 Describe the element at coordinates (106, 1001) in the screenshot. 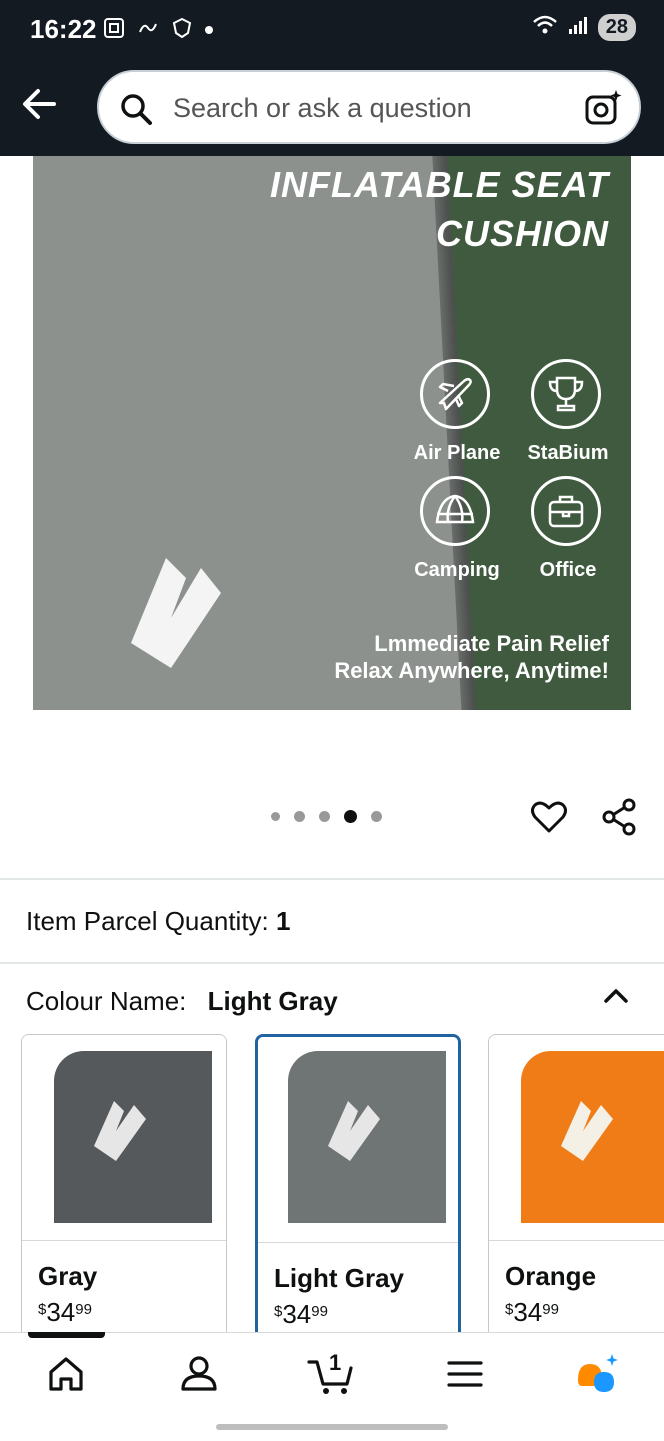

I see `colour-name-label: Colour Name:` at that location.